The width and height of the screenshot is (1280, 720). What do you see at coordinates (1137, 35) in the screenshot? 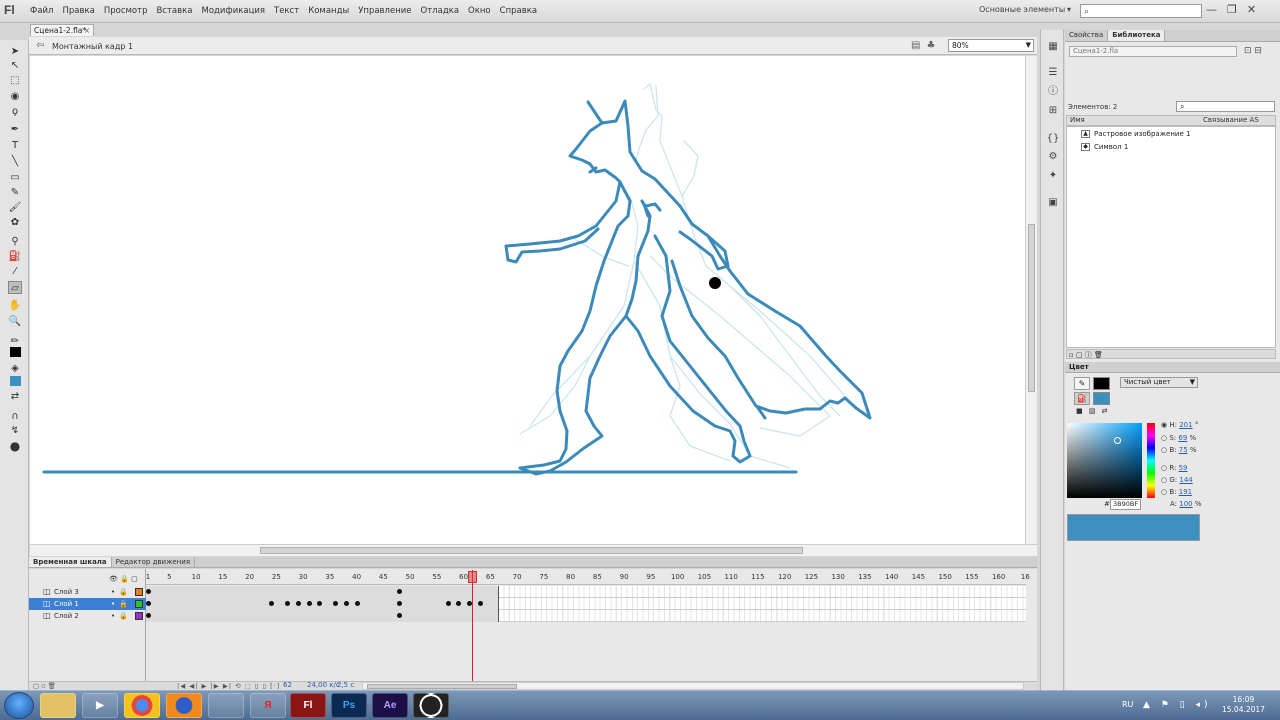
I see `tab-library: Библиотека` at bounding box center [1137, 35].